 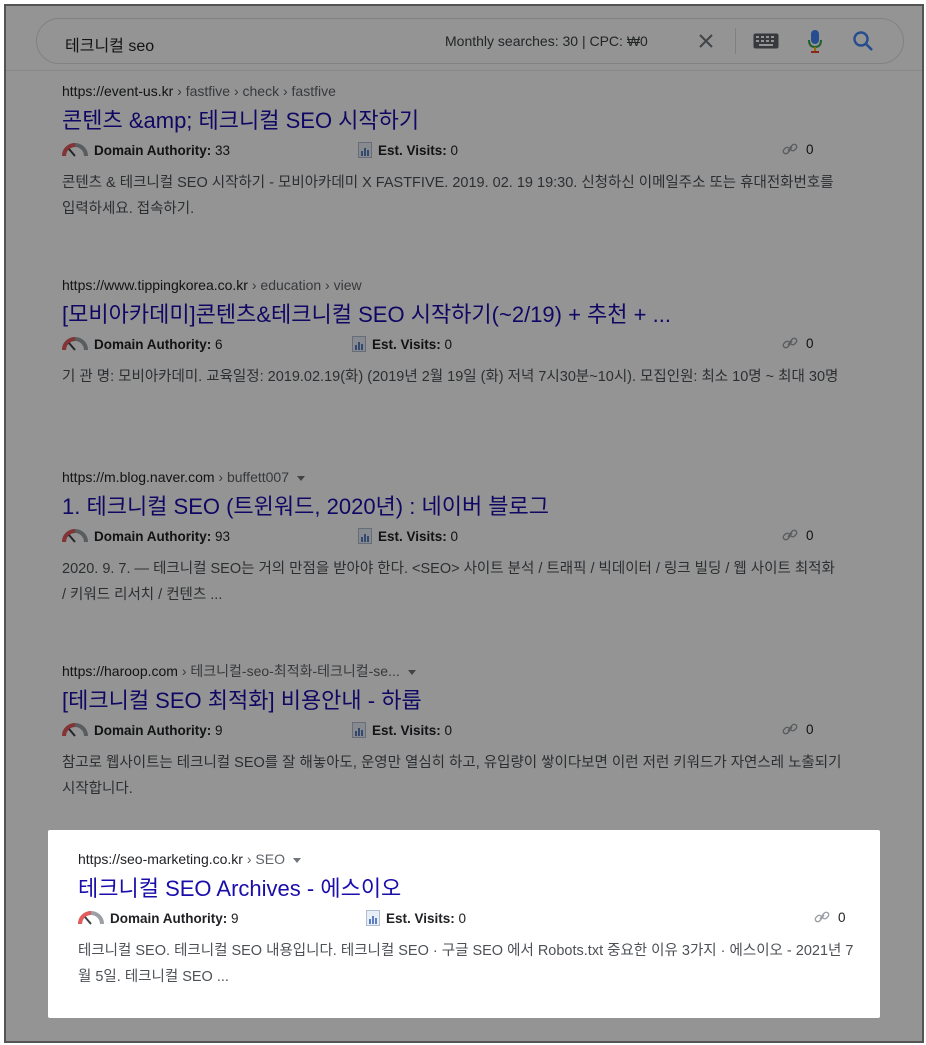 I want to click on keyboard-icon, so click(x=766, y=41).